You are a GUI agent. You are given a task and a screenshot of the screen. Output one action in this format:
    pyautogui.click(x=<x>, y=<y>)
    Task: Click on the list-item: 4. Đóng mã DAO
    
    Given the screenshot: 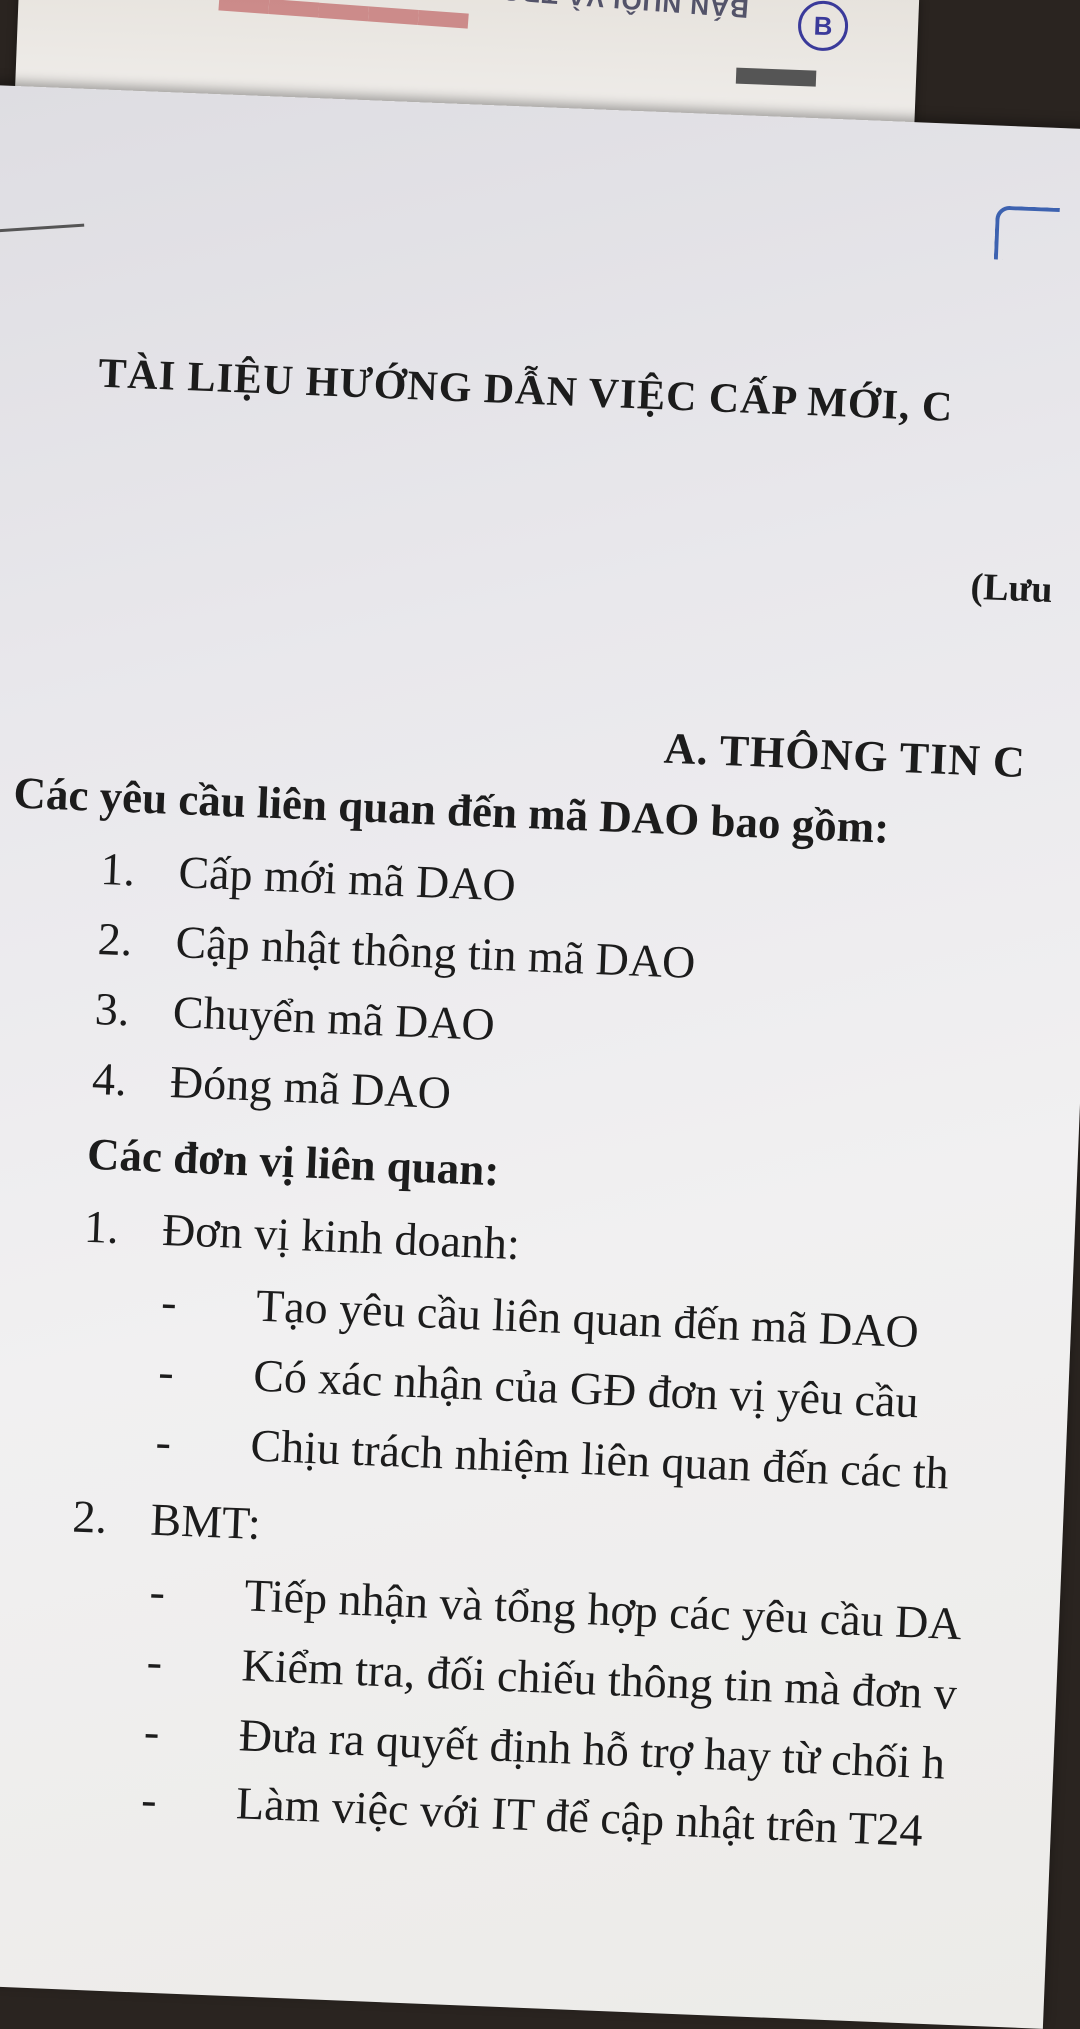 What is the action you would take?
    pyautogui.click(x=271, y=1085)
    